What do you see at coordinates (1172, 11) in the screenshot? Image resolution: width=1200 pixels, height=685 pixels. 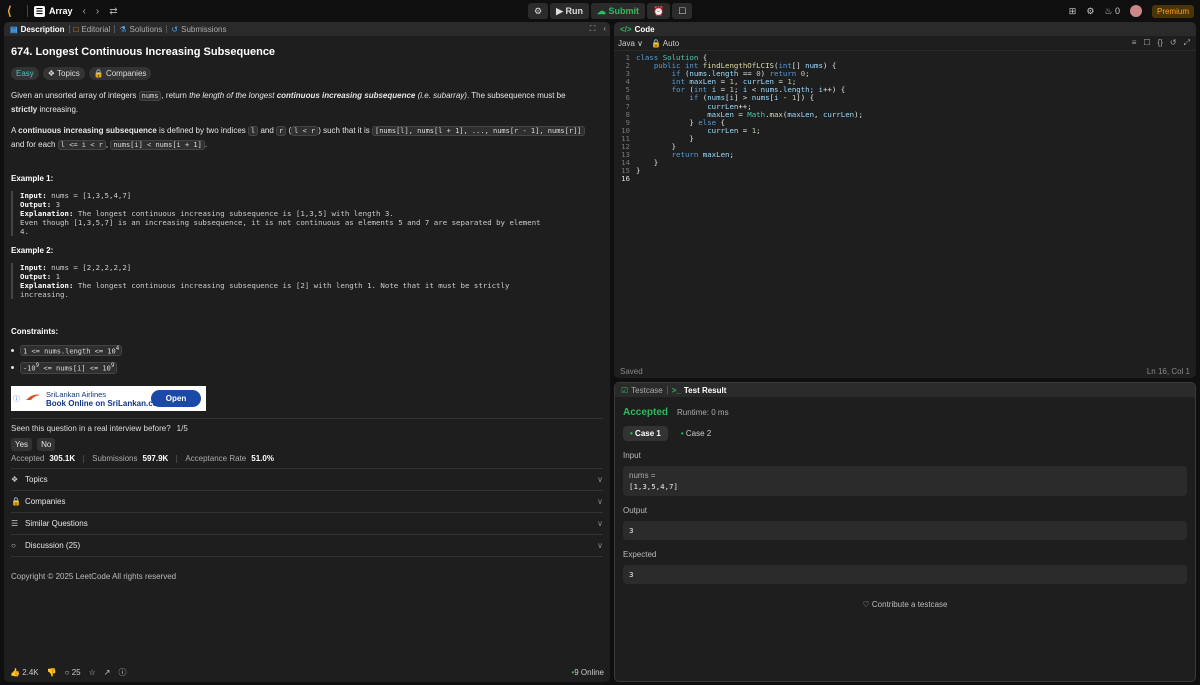 I see `premium-button: Premium` at bounding box center [1172, 11].